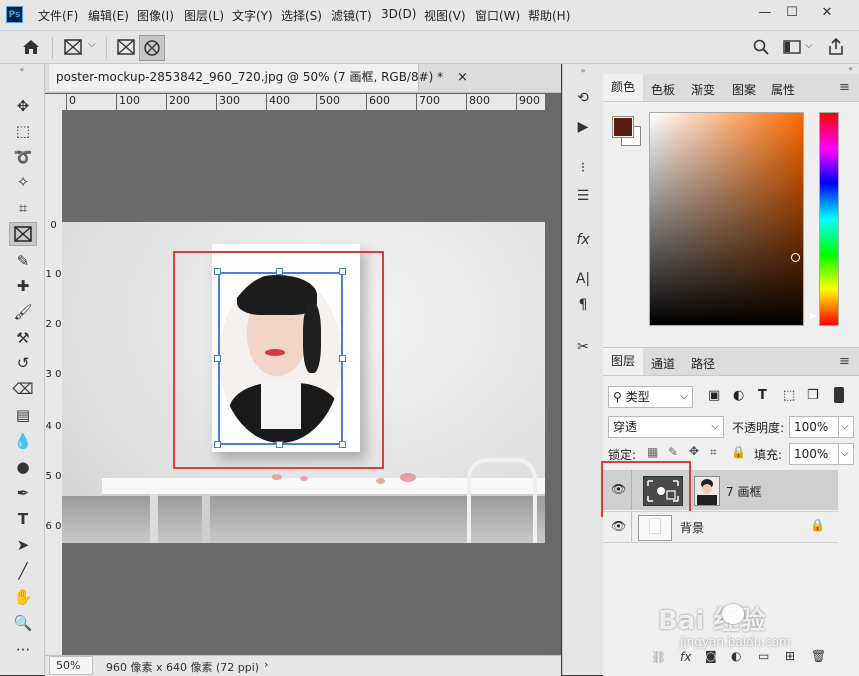 Image resolution: width=859 pixels, height=676 pixels. Describe the element at coordinates (789, 395) in the screenshot. I see `filter-shape-icon: ⬚` at that location.